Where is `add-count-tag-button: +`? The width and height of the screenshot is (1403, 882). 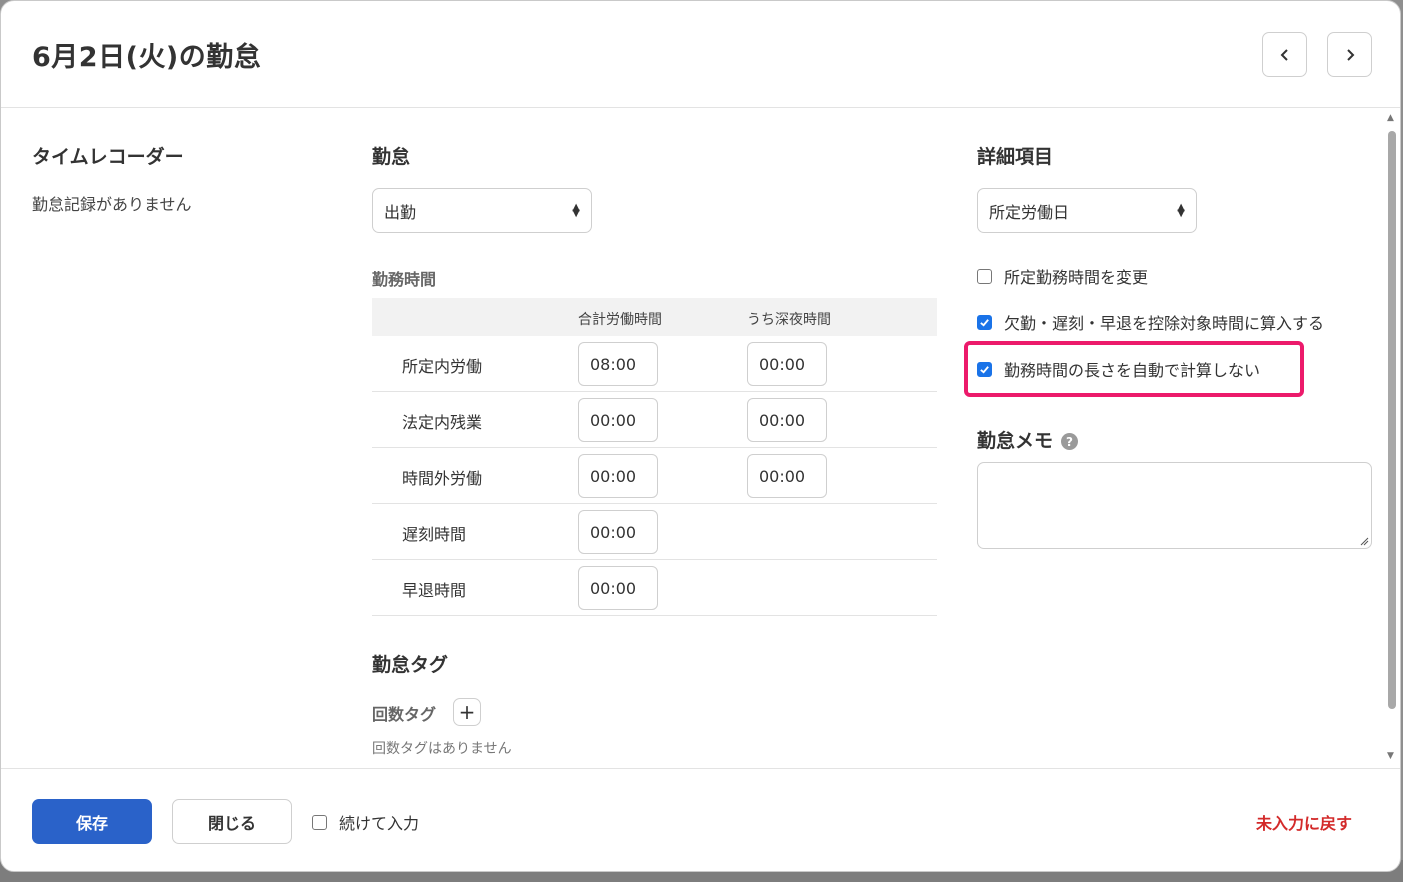
add-count-tag-button: + is located at coordinates (467, 712).